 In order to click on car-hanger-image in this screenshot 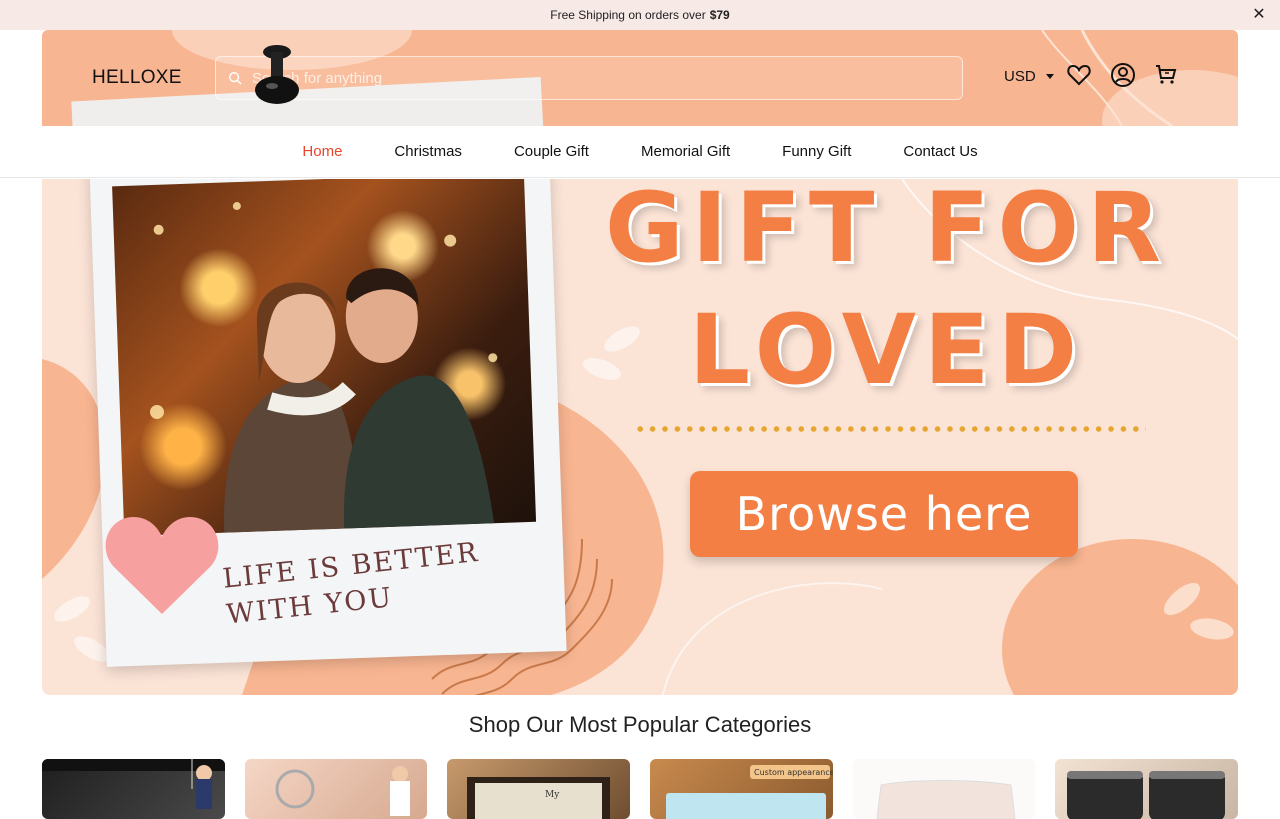, I will do `click(133, 784)`.